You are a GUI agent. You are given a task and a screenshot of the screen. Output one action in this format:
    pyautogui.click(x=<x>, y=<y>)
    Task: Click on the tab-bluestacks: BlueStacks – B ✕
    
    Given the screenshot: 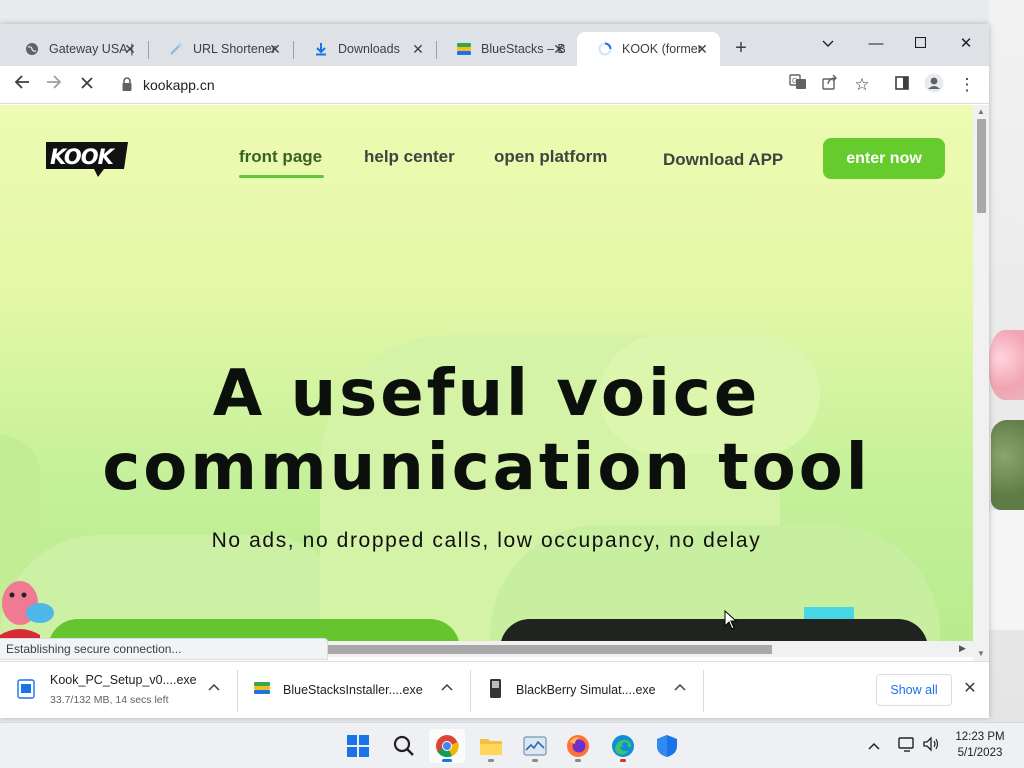 What is the action you would take?
    pyautogui.click(x=506, y=49)
    